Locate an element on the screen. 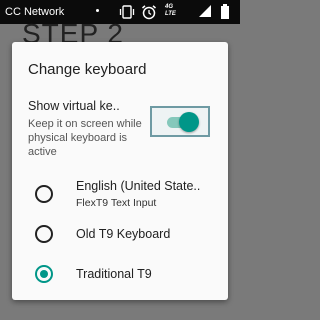 The image size is (320, 320). radio-selected-dot is located at coordinates (44, 274).